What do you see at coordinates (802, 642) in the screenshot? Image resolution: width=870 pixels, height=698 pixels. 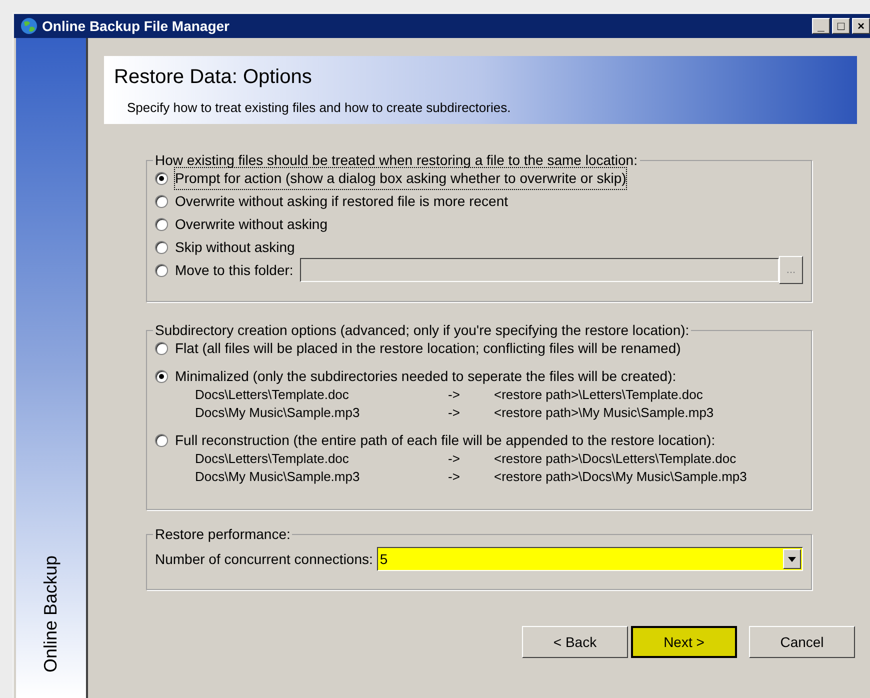 I see `cancel-button: Cancel` at bounding box center [802, 642].